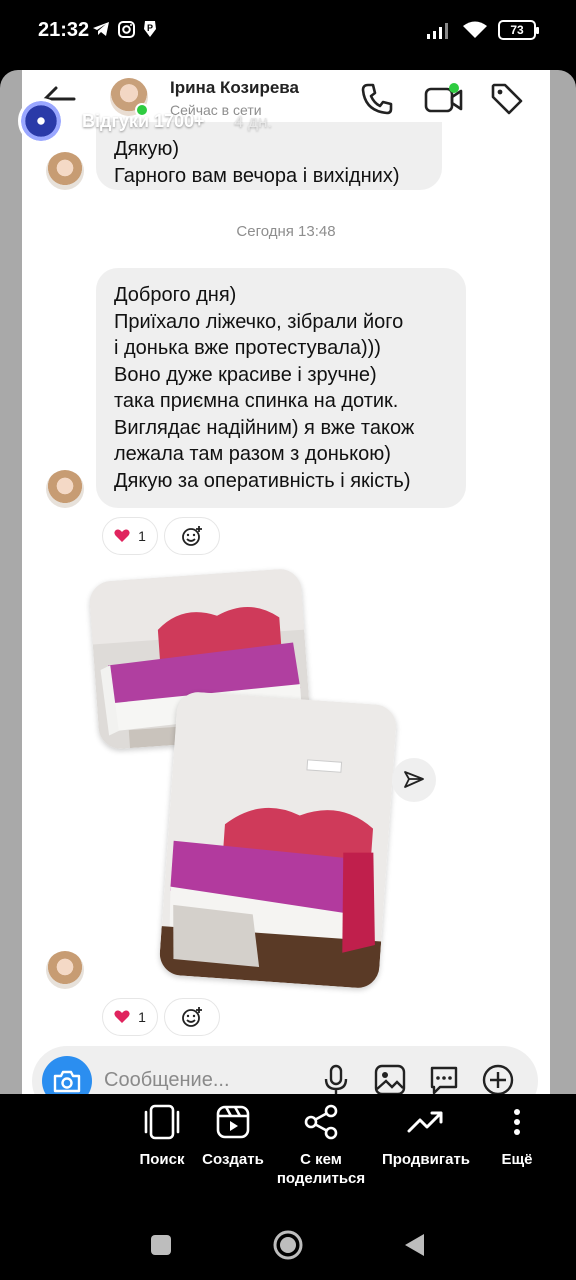 The image size is (576, 1280). What do you see at coordinates (64, 30) in the screenshot?
I see `status-time: 21:32` at bounding box center [64, 30].